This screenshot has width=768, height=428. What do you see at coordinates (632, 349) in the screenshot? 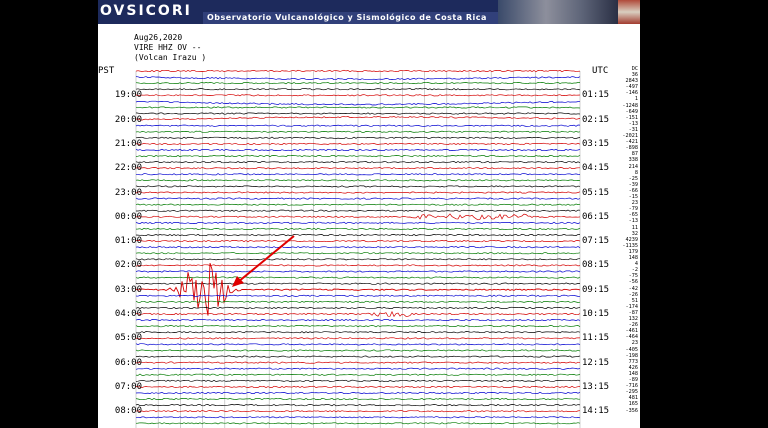
I see `trace-offset-value: -405` at bounding box center [632, 349].